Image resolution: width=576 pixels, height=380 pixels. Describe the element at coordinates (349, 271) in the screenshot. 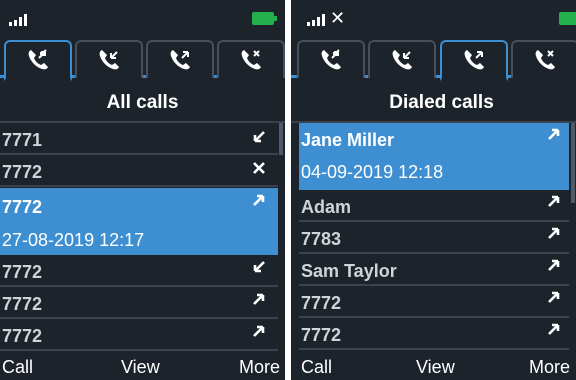

I see `call-row-label: Sam Taylor` at that location.